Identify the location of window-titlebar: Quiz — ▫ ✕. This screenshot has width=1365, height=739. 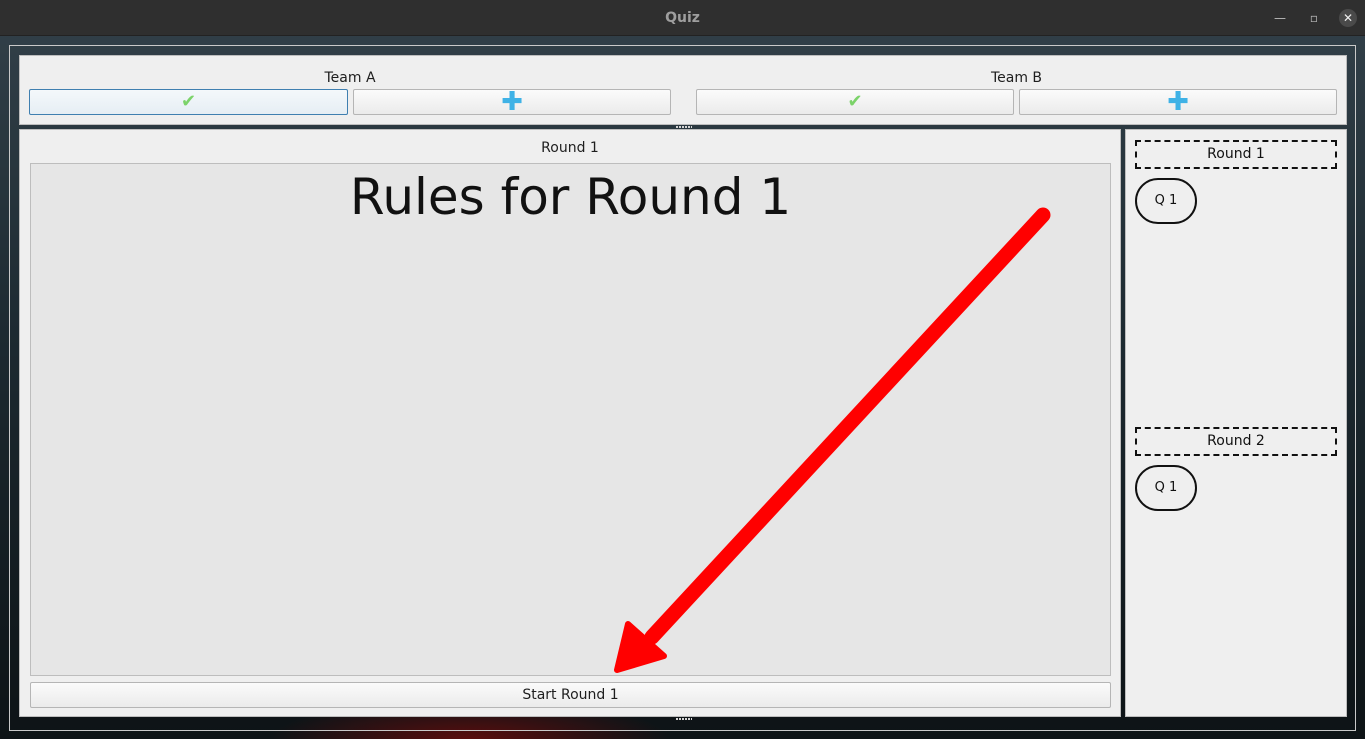
(682, 18).